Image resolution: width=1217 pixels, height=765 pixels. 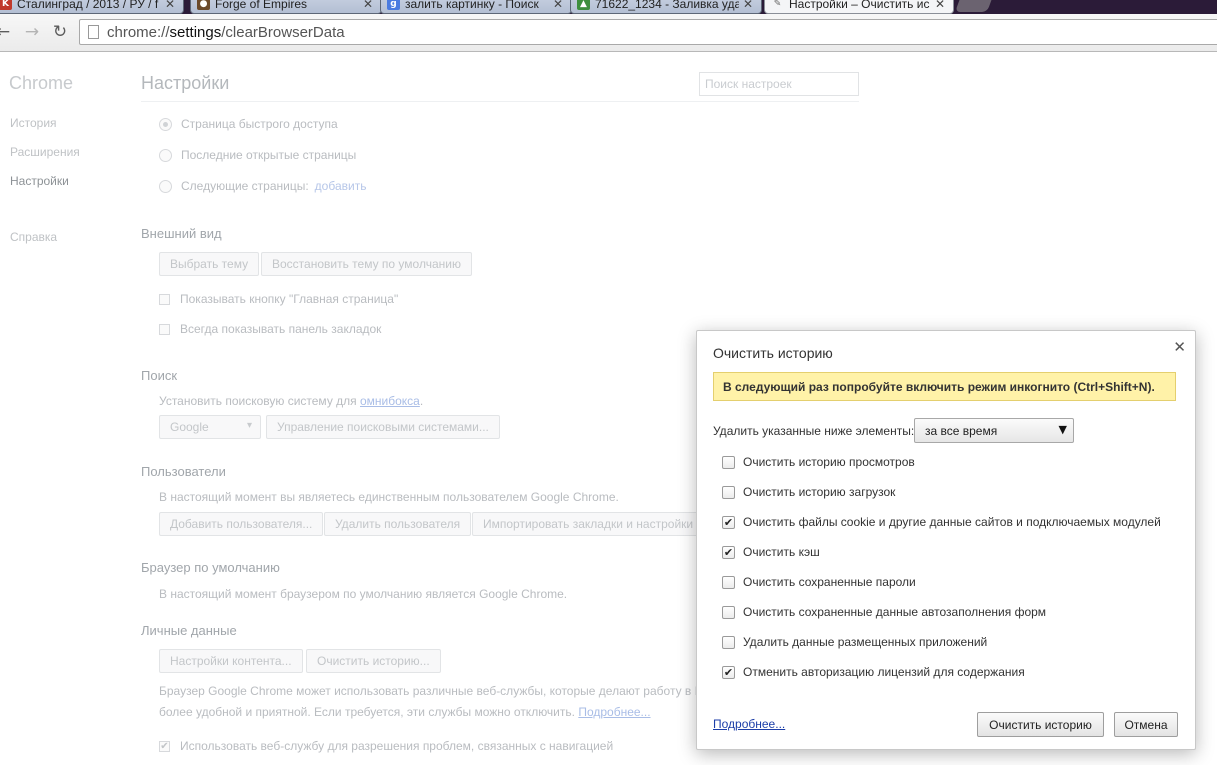 I want to click on section-title-users: Пользователи, so click(x=183, y=471).